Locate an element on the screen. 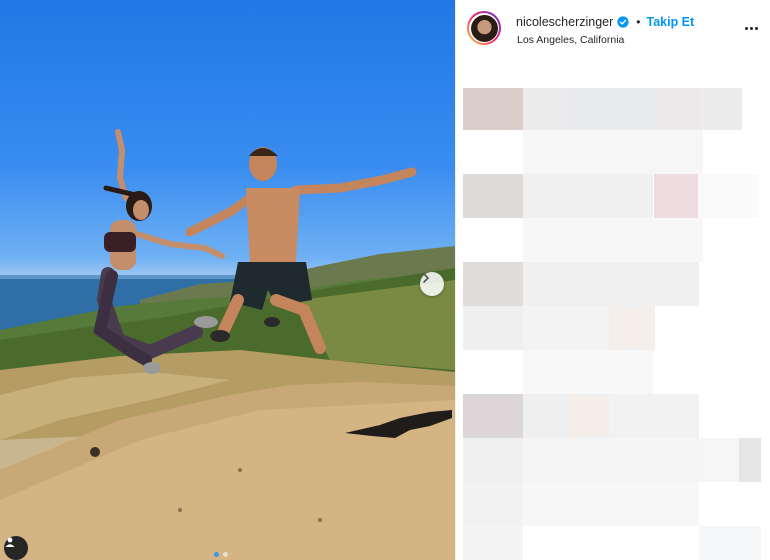  more-options-icon is located at coordinates (751, 28).